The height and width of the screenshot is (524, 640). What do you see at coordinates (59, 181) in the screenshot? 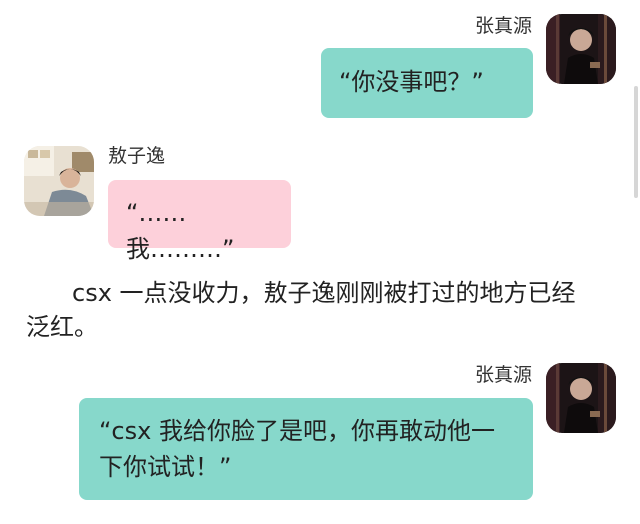
I see `male-avatar-bright-photo-icon` at bounding box center [59, 181].